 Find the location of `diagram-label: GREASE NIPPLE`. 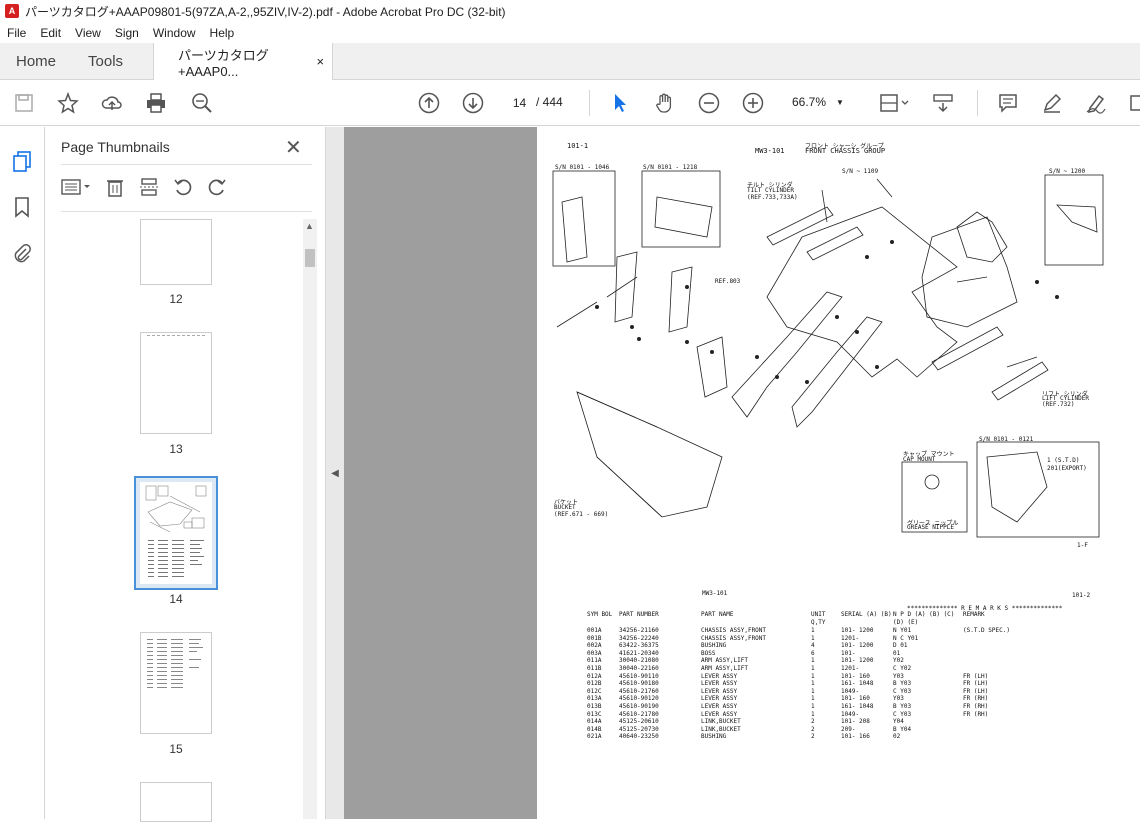

diagram-label: GREASE NIPPLE is located at coordinates (930, 527).